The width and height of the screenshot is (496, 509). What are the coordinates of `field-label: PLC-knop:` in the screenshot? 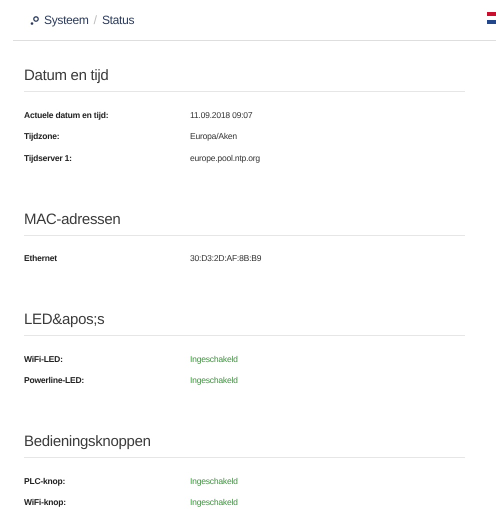 It's located at (45, 481).